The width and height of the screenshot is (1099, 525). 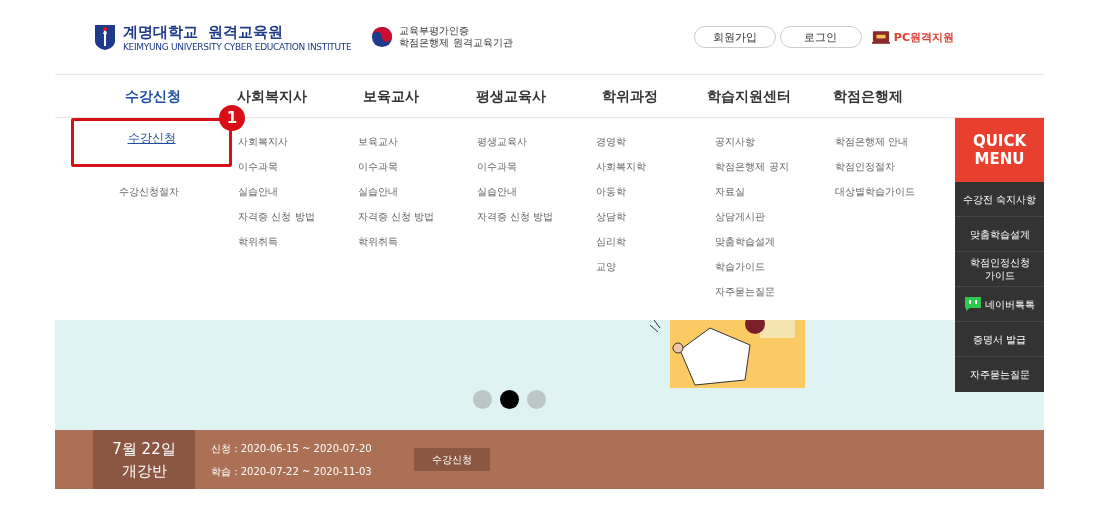 I want to click on submenu-link: 자료실, so click(x=762, y=197).